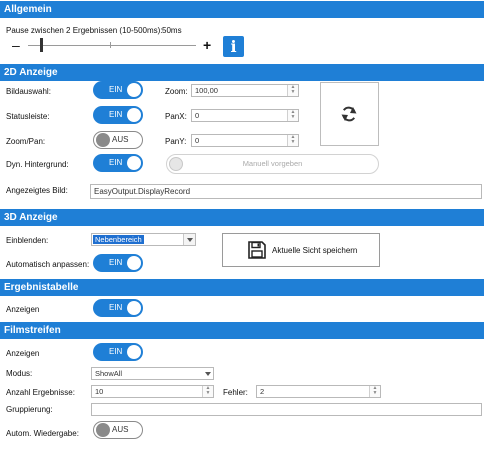 The height and width of the screenshot is (457, 484). I want to click on modus-label: Modus:, so click(19, 373).